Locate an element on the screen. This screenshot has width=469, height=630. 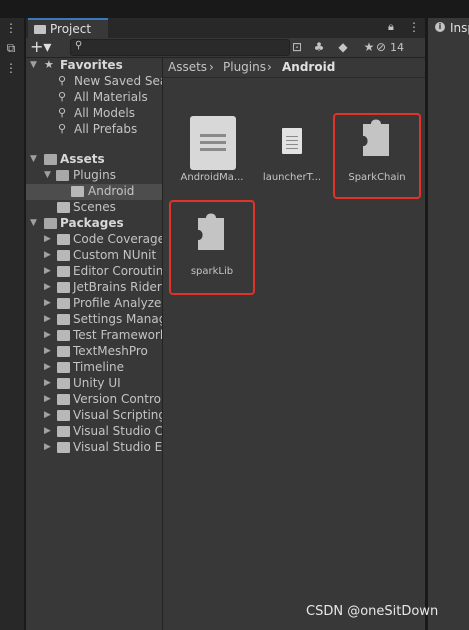
tree-item-package: ▶ Unity UI is located at coordinates (94, 384).